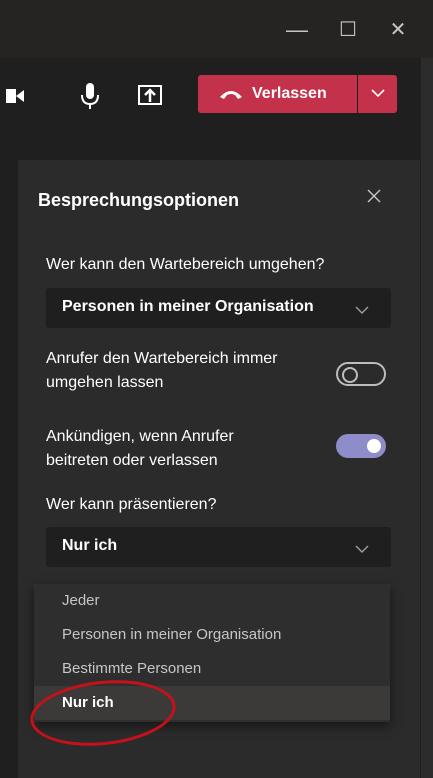 The height and width of the screenshot is (778, 433). I want to click on presenter-select: Nur ich, so click(218, 547).